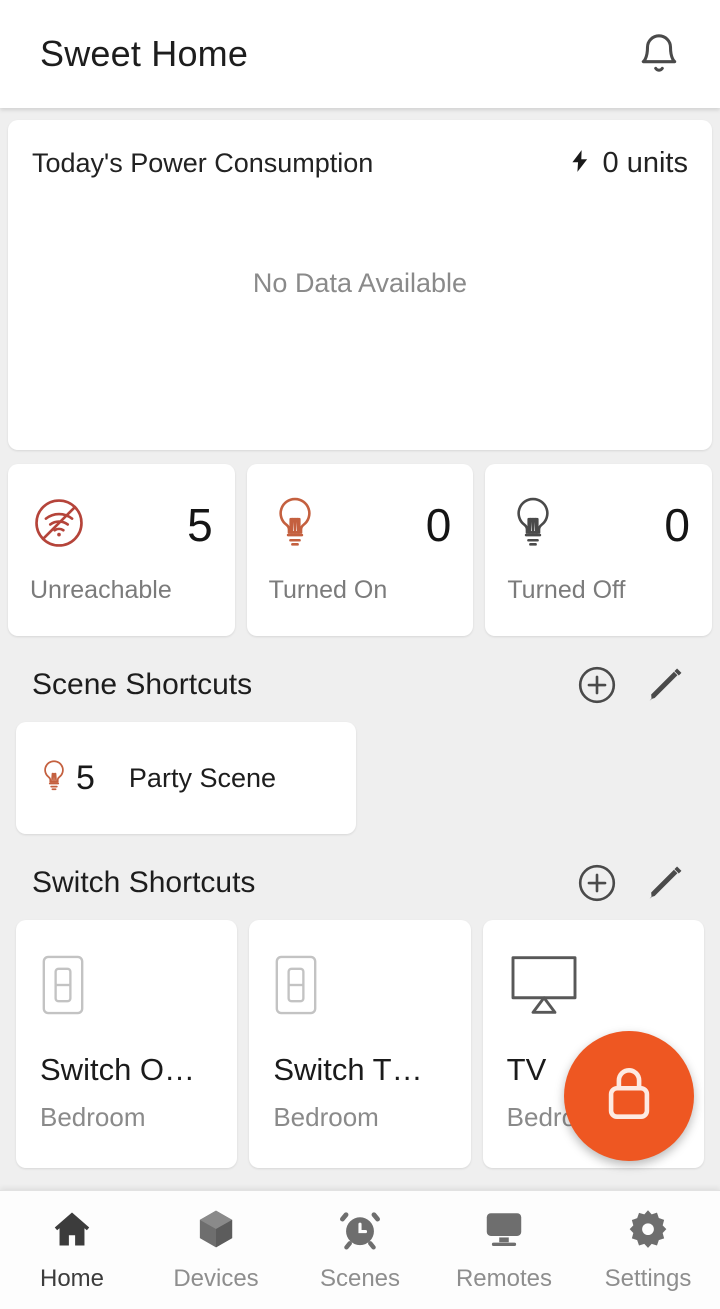  Describe the element at coordinates (648, 1231) in the screenshot. I see `gear-icon` at that location.